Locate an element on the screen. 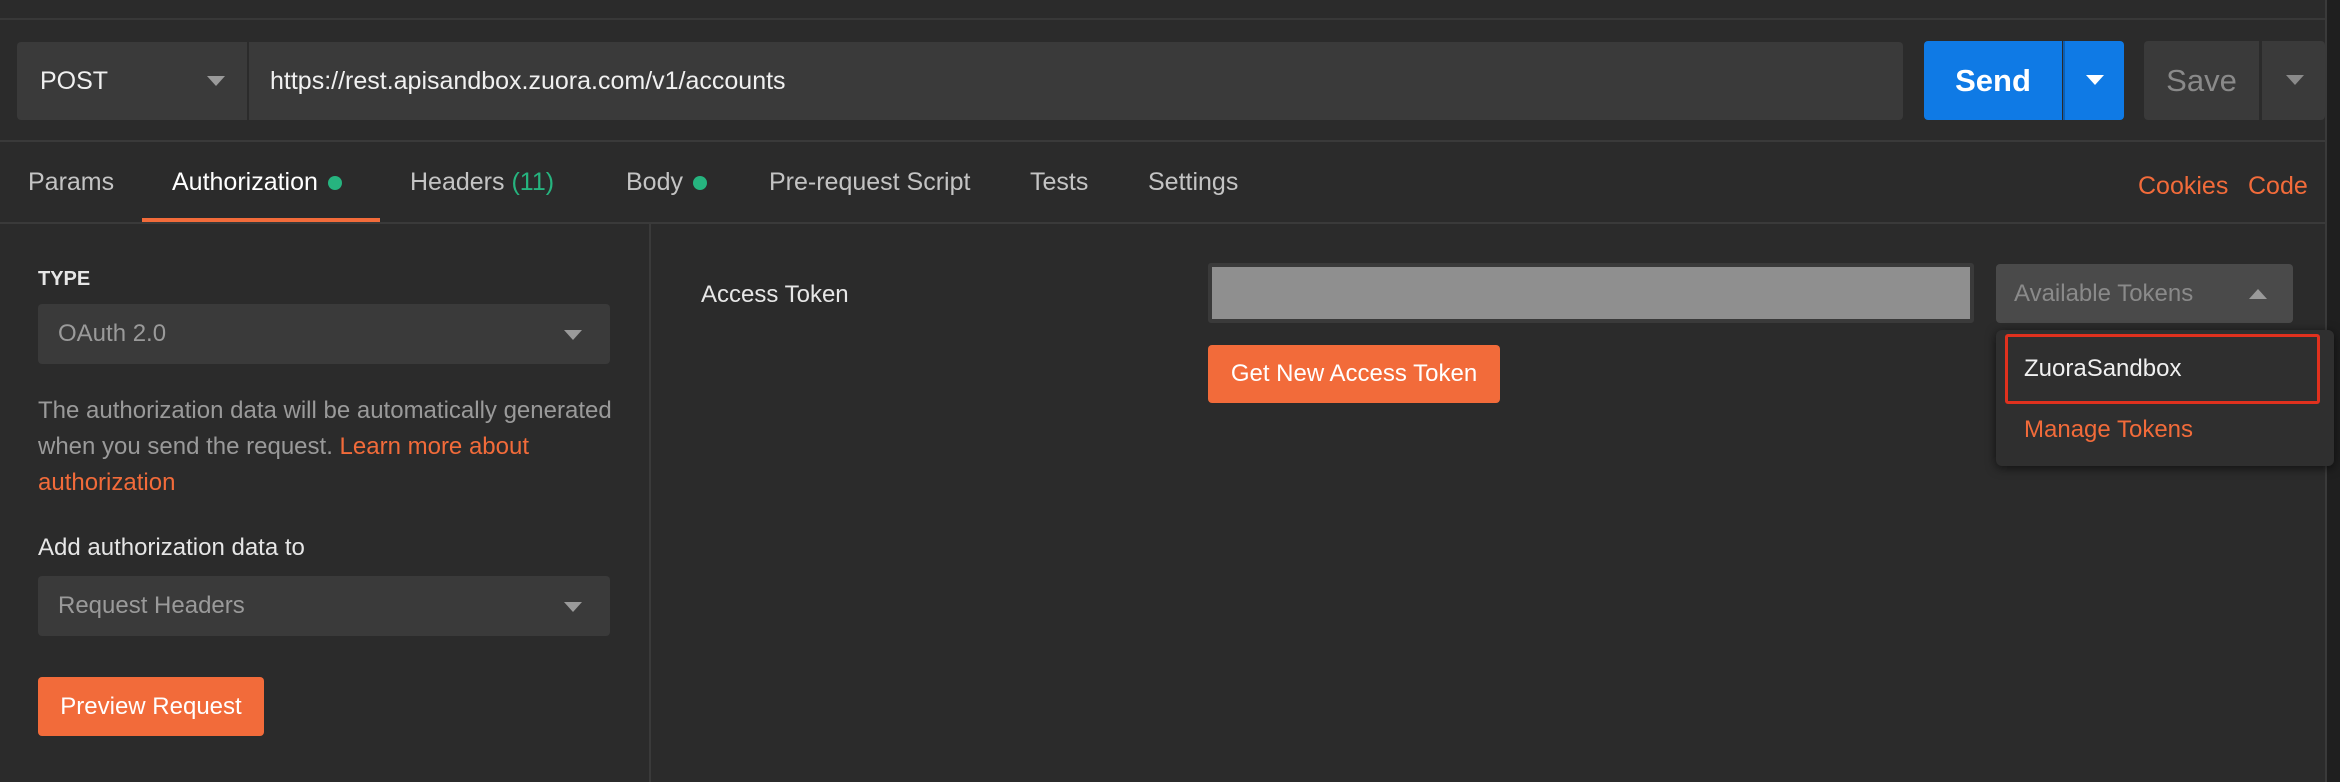 This screenshot has width=2340, height=782. auth-type-select: OAuth 2.0 is located at coordinates (324, 334).